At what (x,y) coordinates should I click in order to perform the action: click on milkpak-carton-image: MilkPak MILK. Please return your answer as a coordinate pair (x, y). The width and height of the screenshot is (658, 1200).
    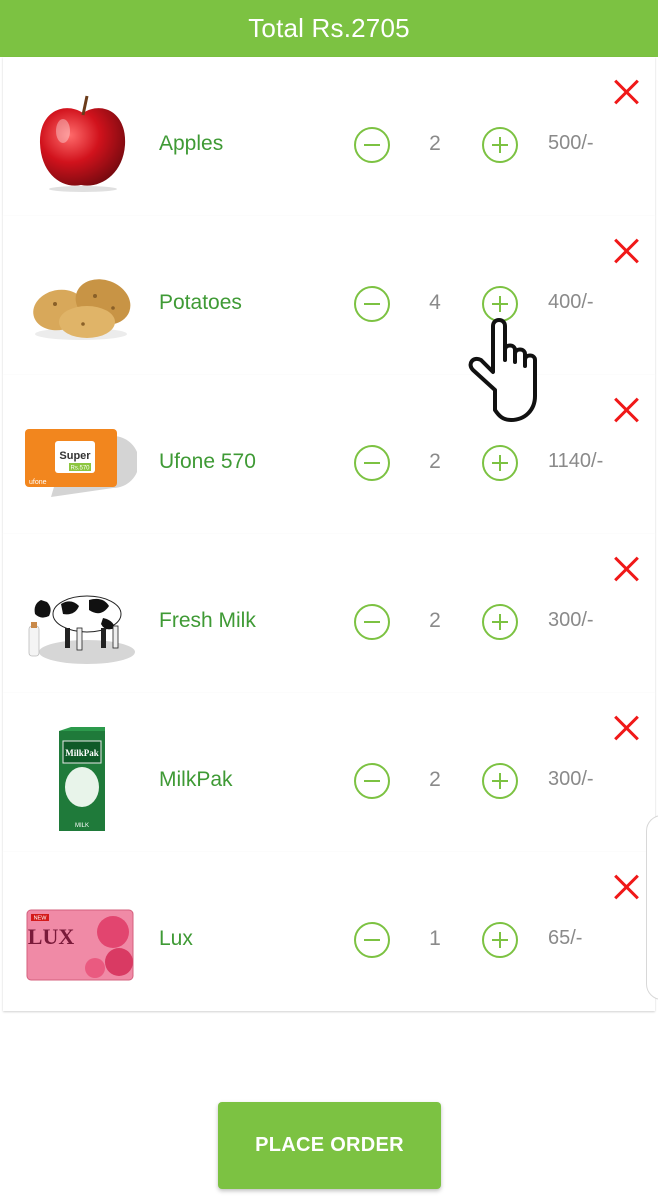
    Looking at the image, I should click on (82, 779).